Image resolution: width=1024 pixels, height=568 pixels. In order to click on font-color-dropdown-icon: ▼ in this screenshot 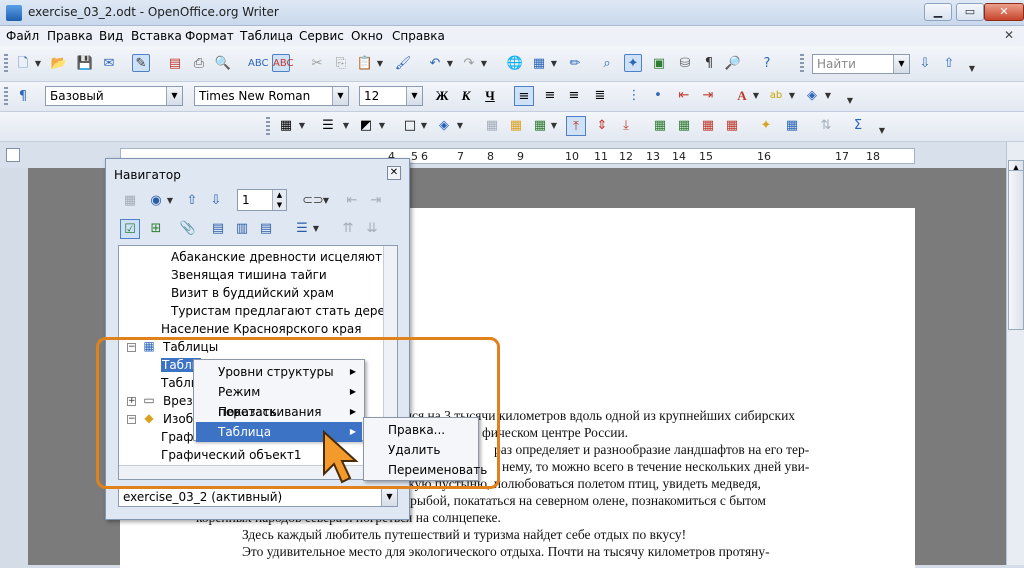, I will do `click(756, 96)`.